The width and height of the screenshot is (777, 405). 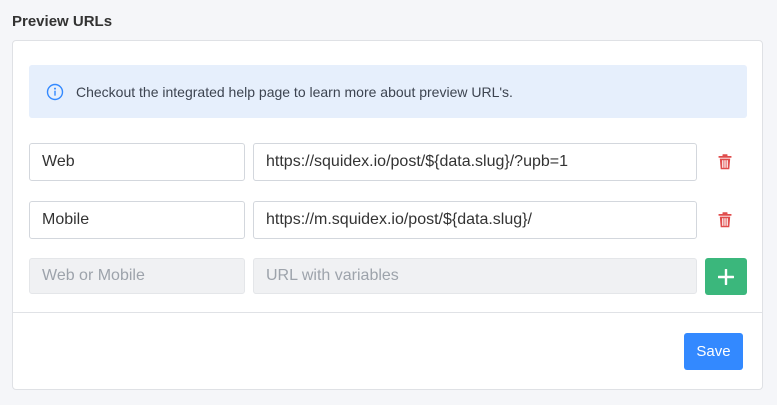 I want to click on plus-icon, so click(x=726, y=276).